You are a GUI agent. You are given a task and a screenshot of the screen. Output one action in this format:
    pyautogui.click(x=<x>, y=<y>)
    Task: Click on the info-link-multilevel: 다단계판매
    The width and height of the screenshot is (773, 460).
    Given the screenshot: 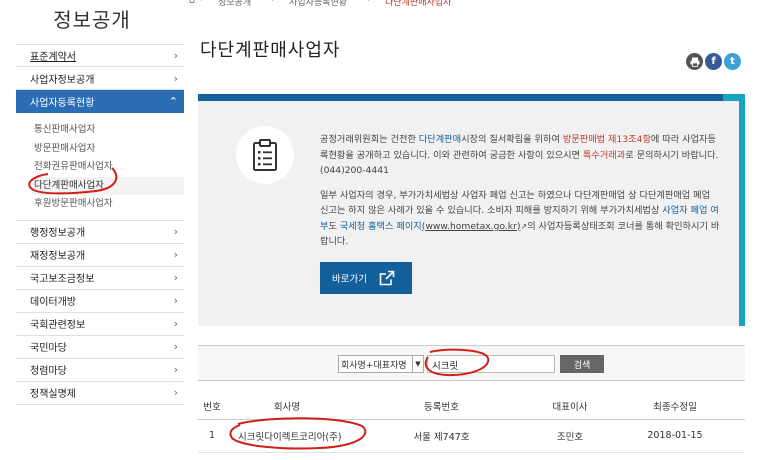 What is the action you would take?
    pyautogui.click(x=440, y=139)
    